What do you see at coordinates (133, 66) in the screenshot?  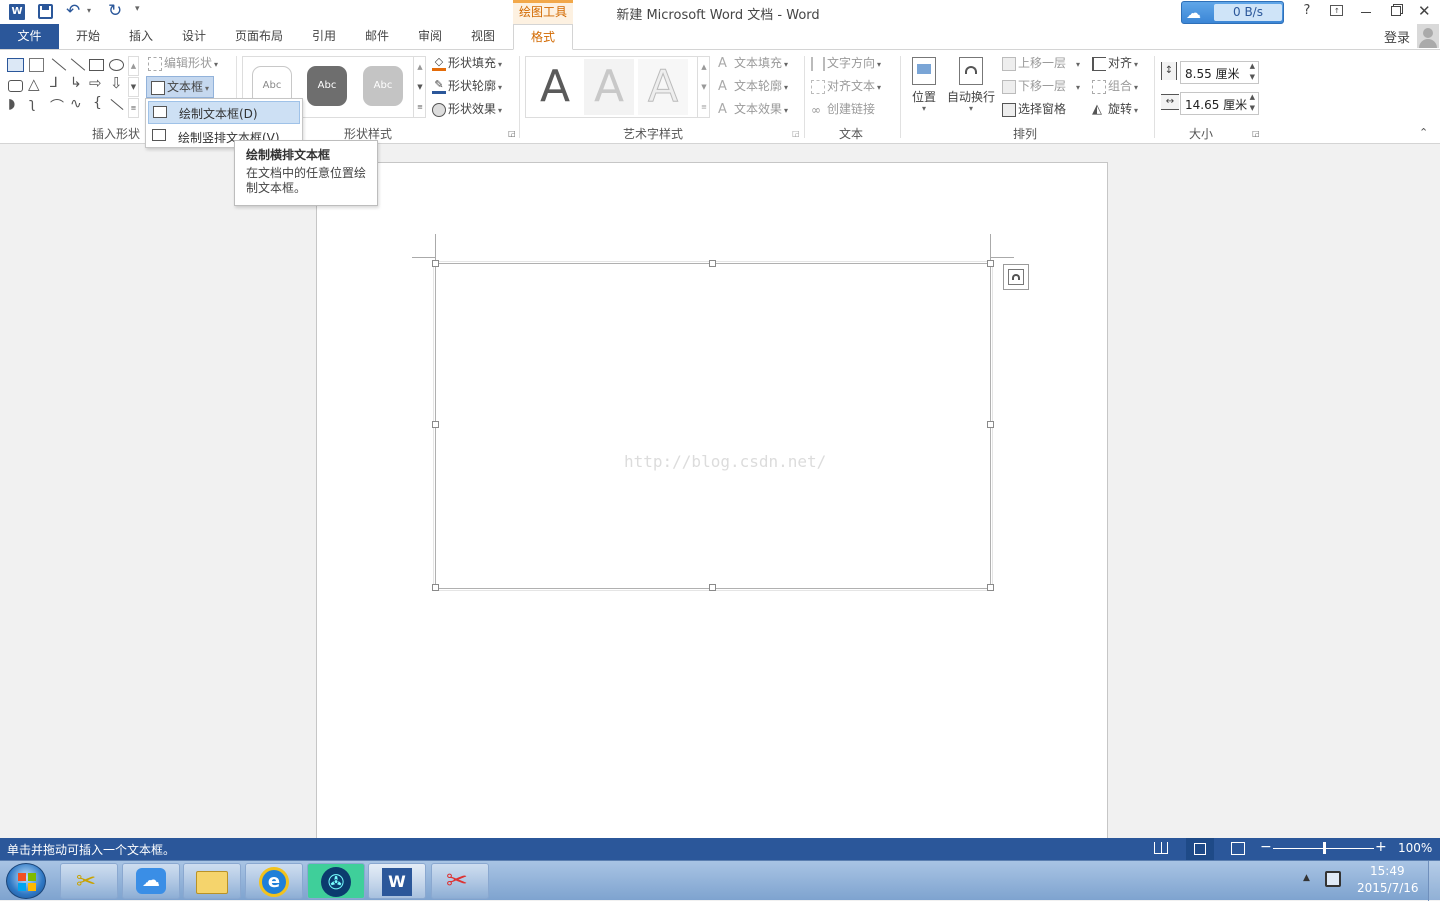 I see `gallery-scroll-up-icon: ▲` at bounding box center [133, 66].